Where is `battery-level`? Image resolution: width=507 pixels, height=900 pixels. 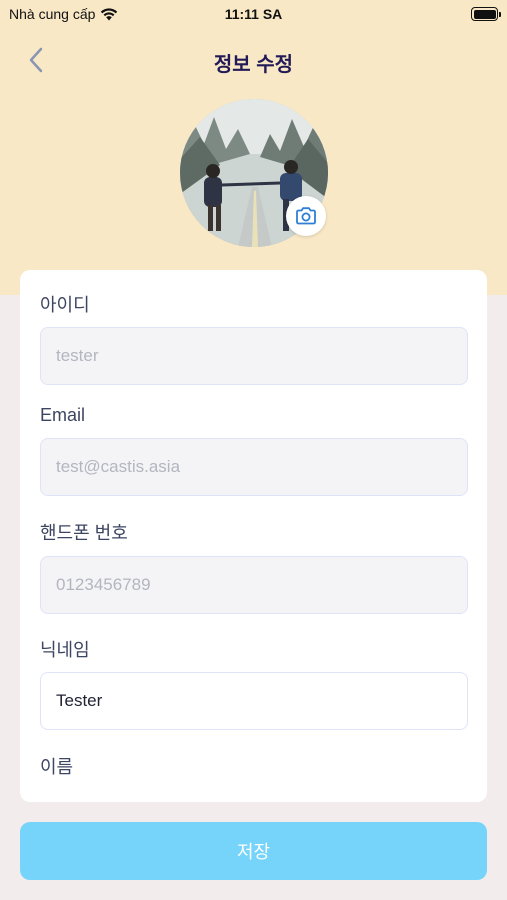
battery-level is located at coordinates (484, 14).